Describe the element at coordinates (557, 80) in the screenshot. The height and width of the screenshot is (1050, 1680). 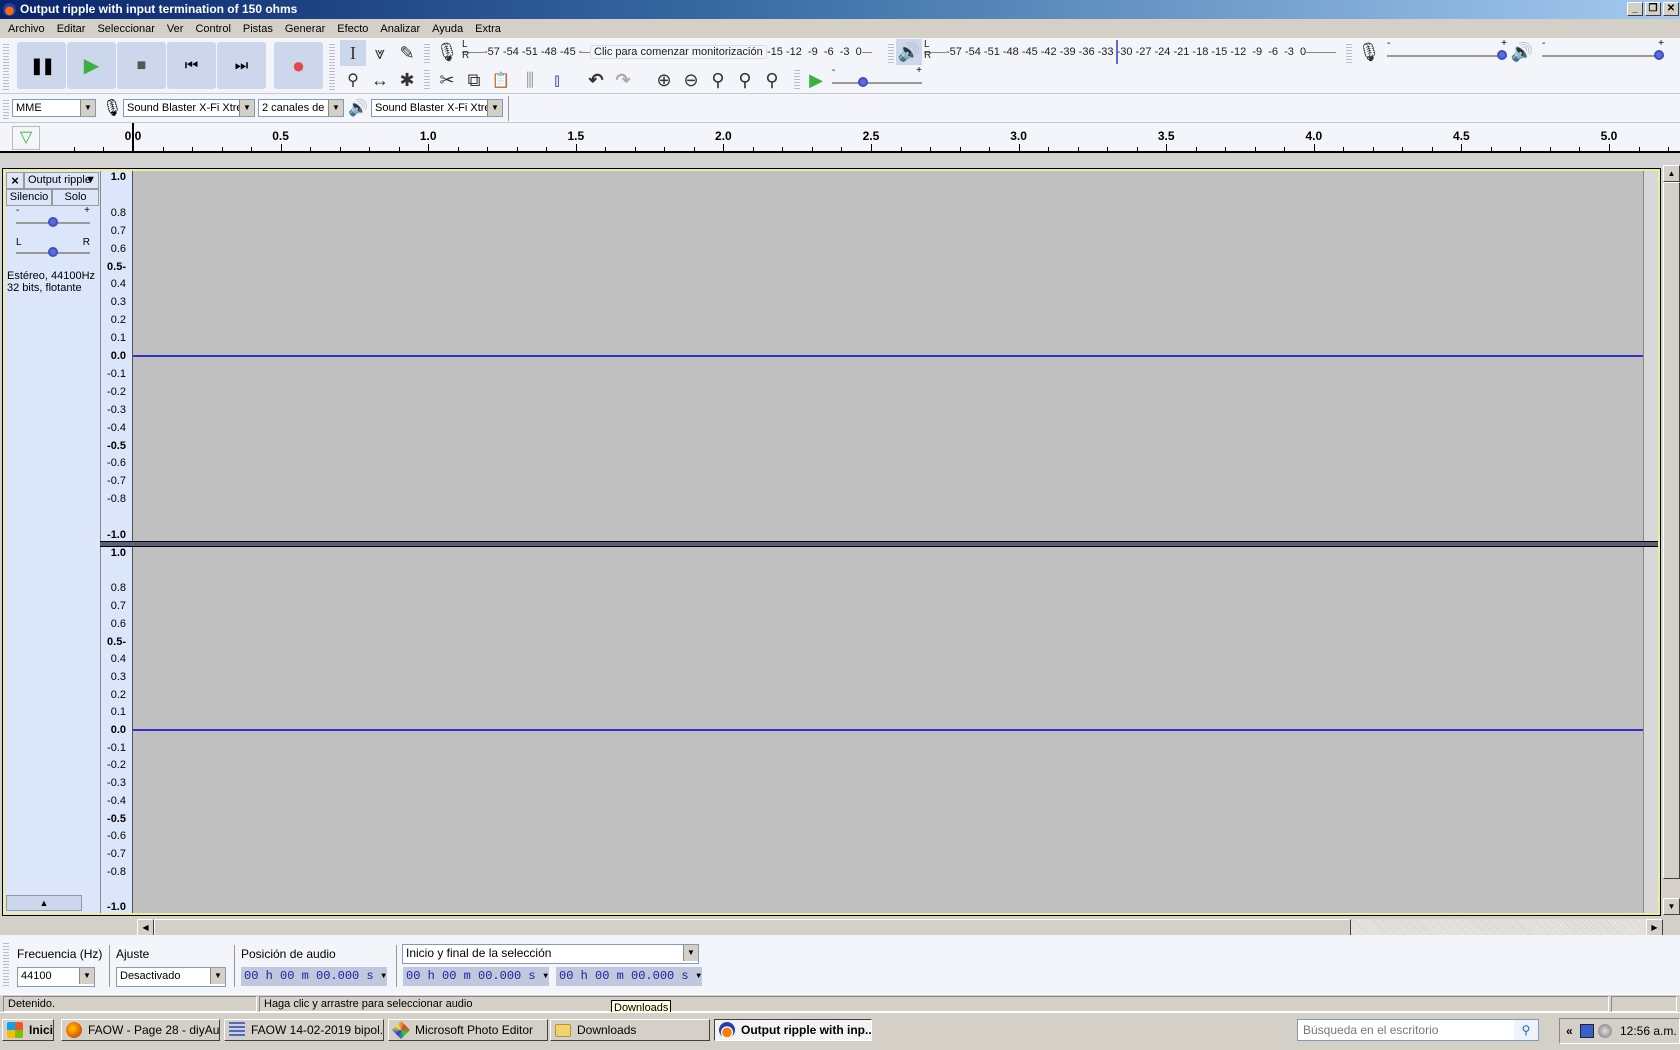
I see `silence-audio-button: ⫾` at that location.